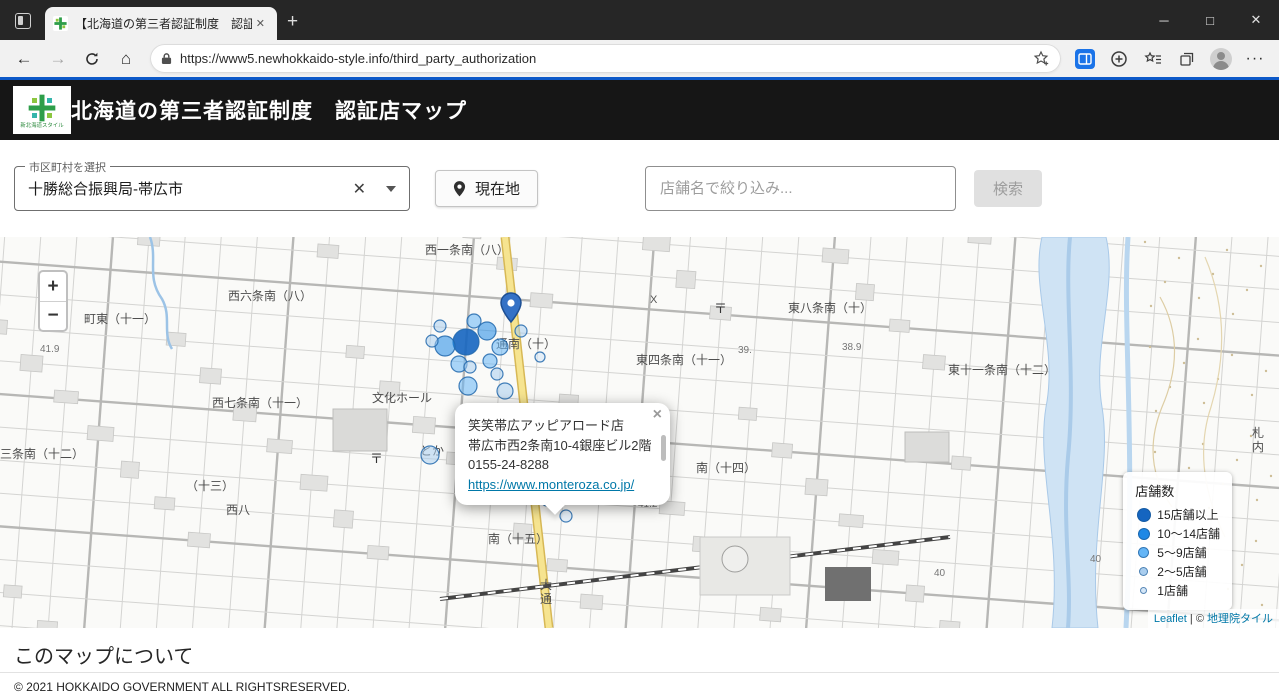 The width and height of the screenshot is (1279, 700). What do you see at coordinates (260, 23) in the screenshot?
I see `tab-close-icon: ✕` at bounding box center [260, 23].